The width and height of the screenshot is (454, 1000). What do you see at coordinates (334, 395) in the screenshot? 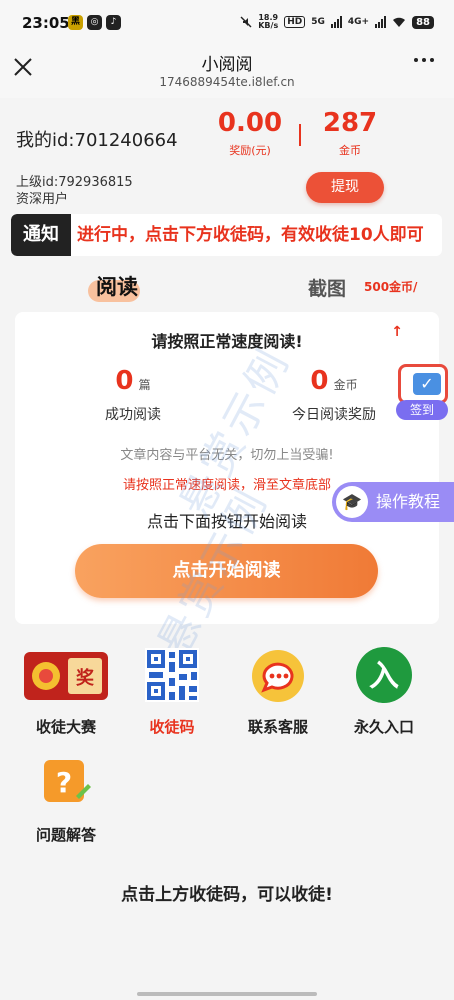
I see `today-reward-stat: 0 金币 今日阅读奖励` at bounding box center [334, 395].